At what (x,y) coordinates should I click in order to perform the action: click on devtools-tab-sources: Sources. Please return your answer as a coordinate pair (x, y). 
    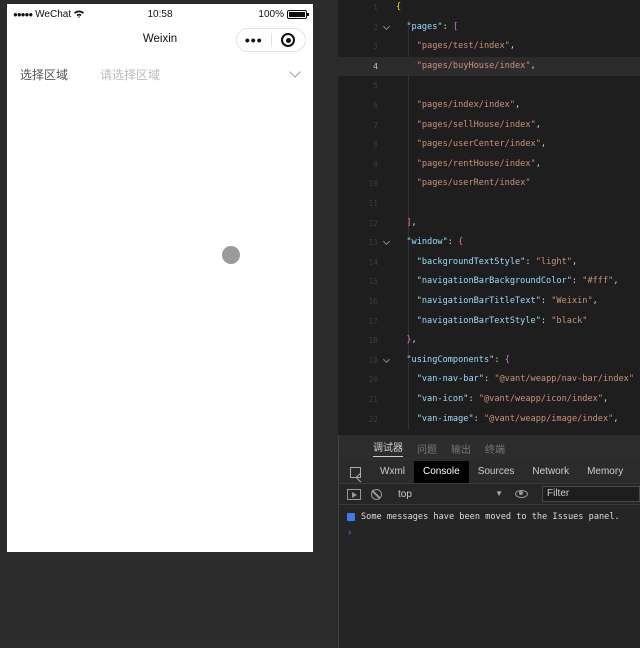
    Looking at the image, I should click on (496, 472).